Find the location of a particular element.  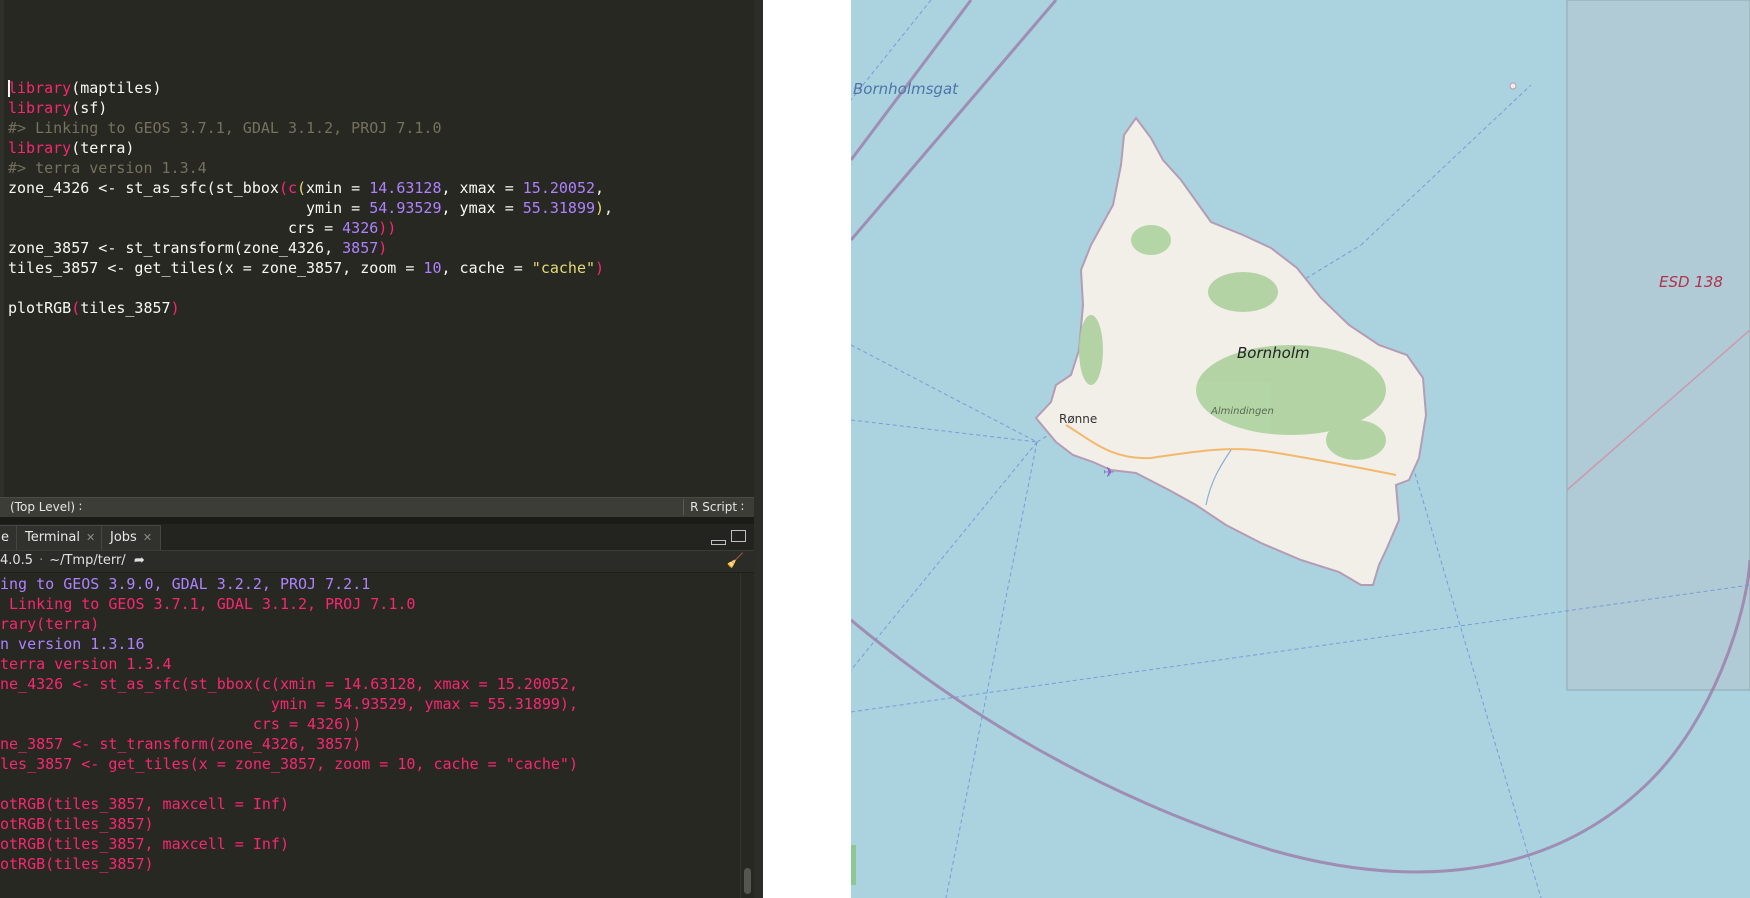

code-token: zone_3857 <- st_transform(zone_4326, is located at coordinates (175, 248).